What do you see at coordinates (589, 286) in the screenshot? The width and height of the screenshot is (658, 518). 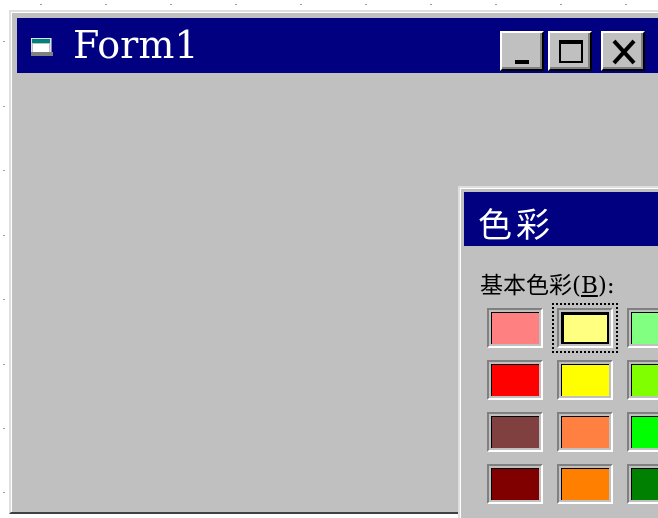 I see `basic-colors-hotkey: B` at bounding box center [589, 286].